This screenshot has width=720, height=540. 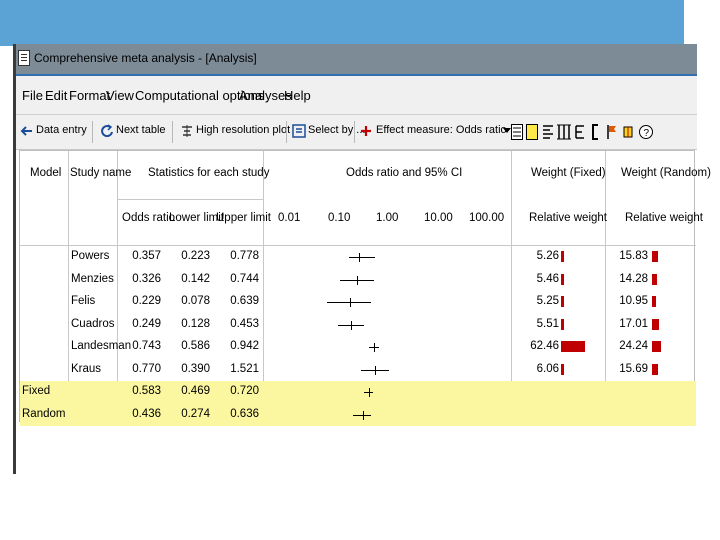 I want to click on study-name-cell: Felis, so click(x=83, y=301).